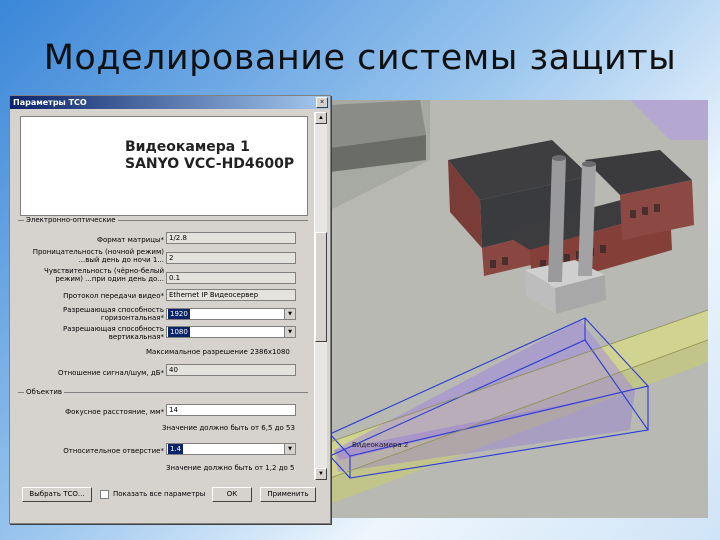 The width and height of the screenshot is (720, 540). Describe the element at coordinates (114, 412) in the screenshot. I see `focal-label: Фокусное расстояние, мм*` at that location.